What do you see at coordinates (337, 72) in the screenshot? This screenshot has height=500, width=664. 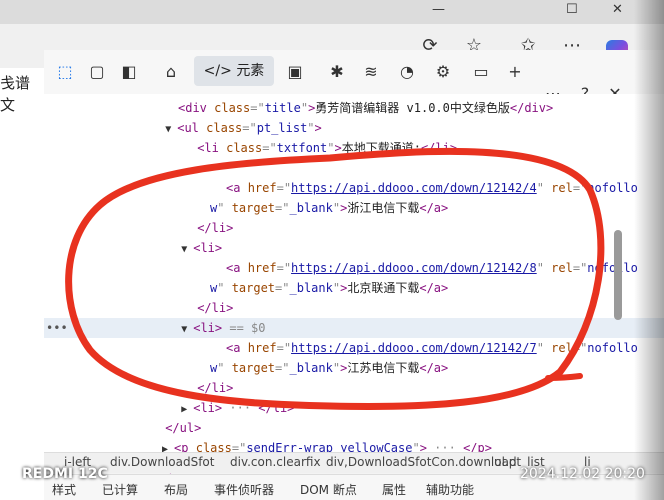 I see `sources-bug-icon: ✱` at bounding box center [337, 72].